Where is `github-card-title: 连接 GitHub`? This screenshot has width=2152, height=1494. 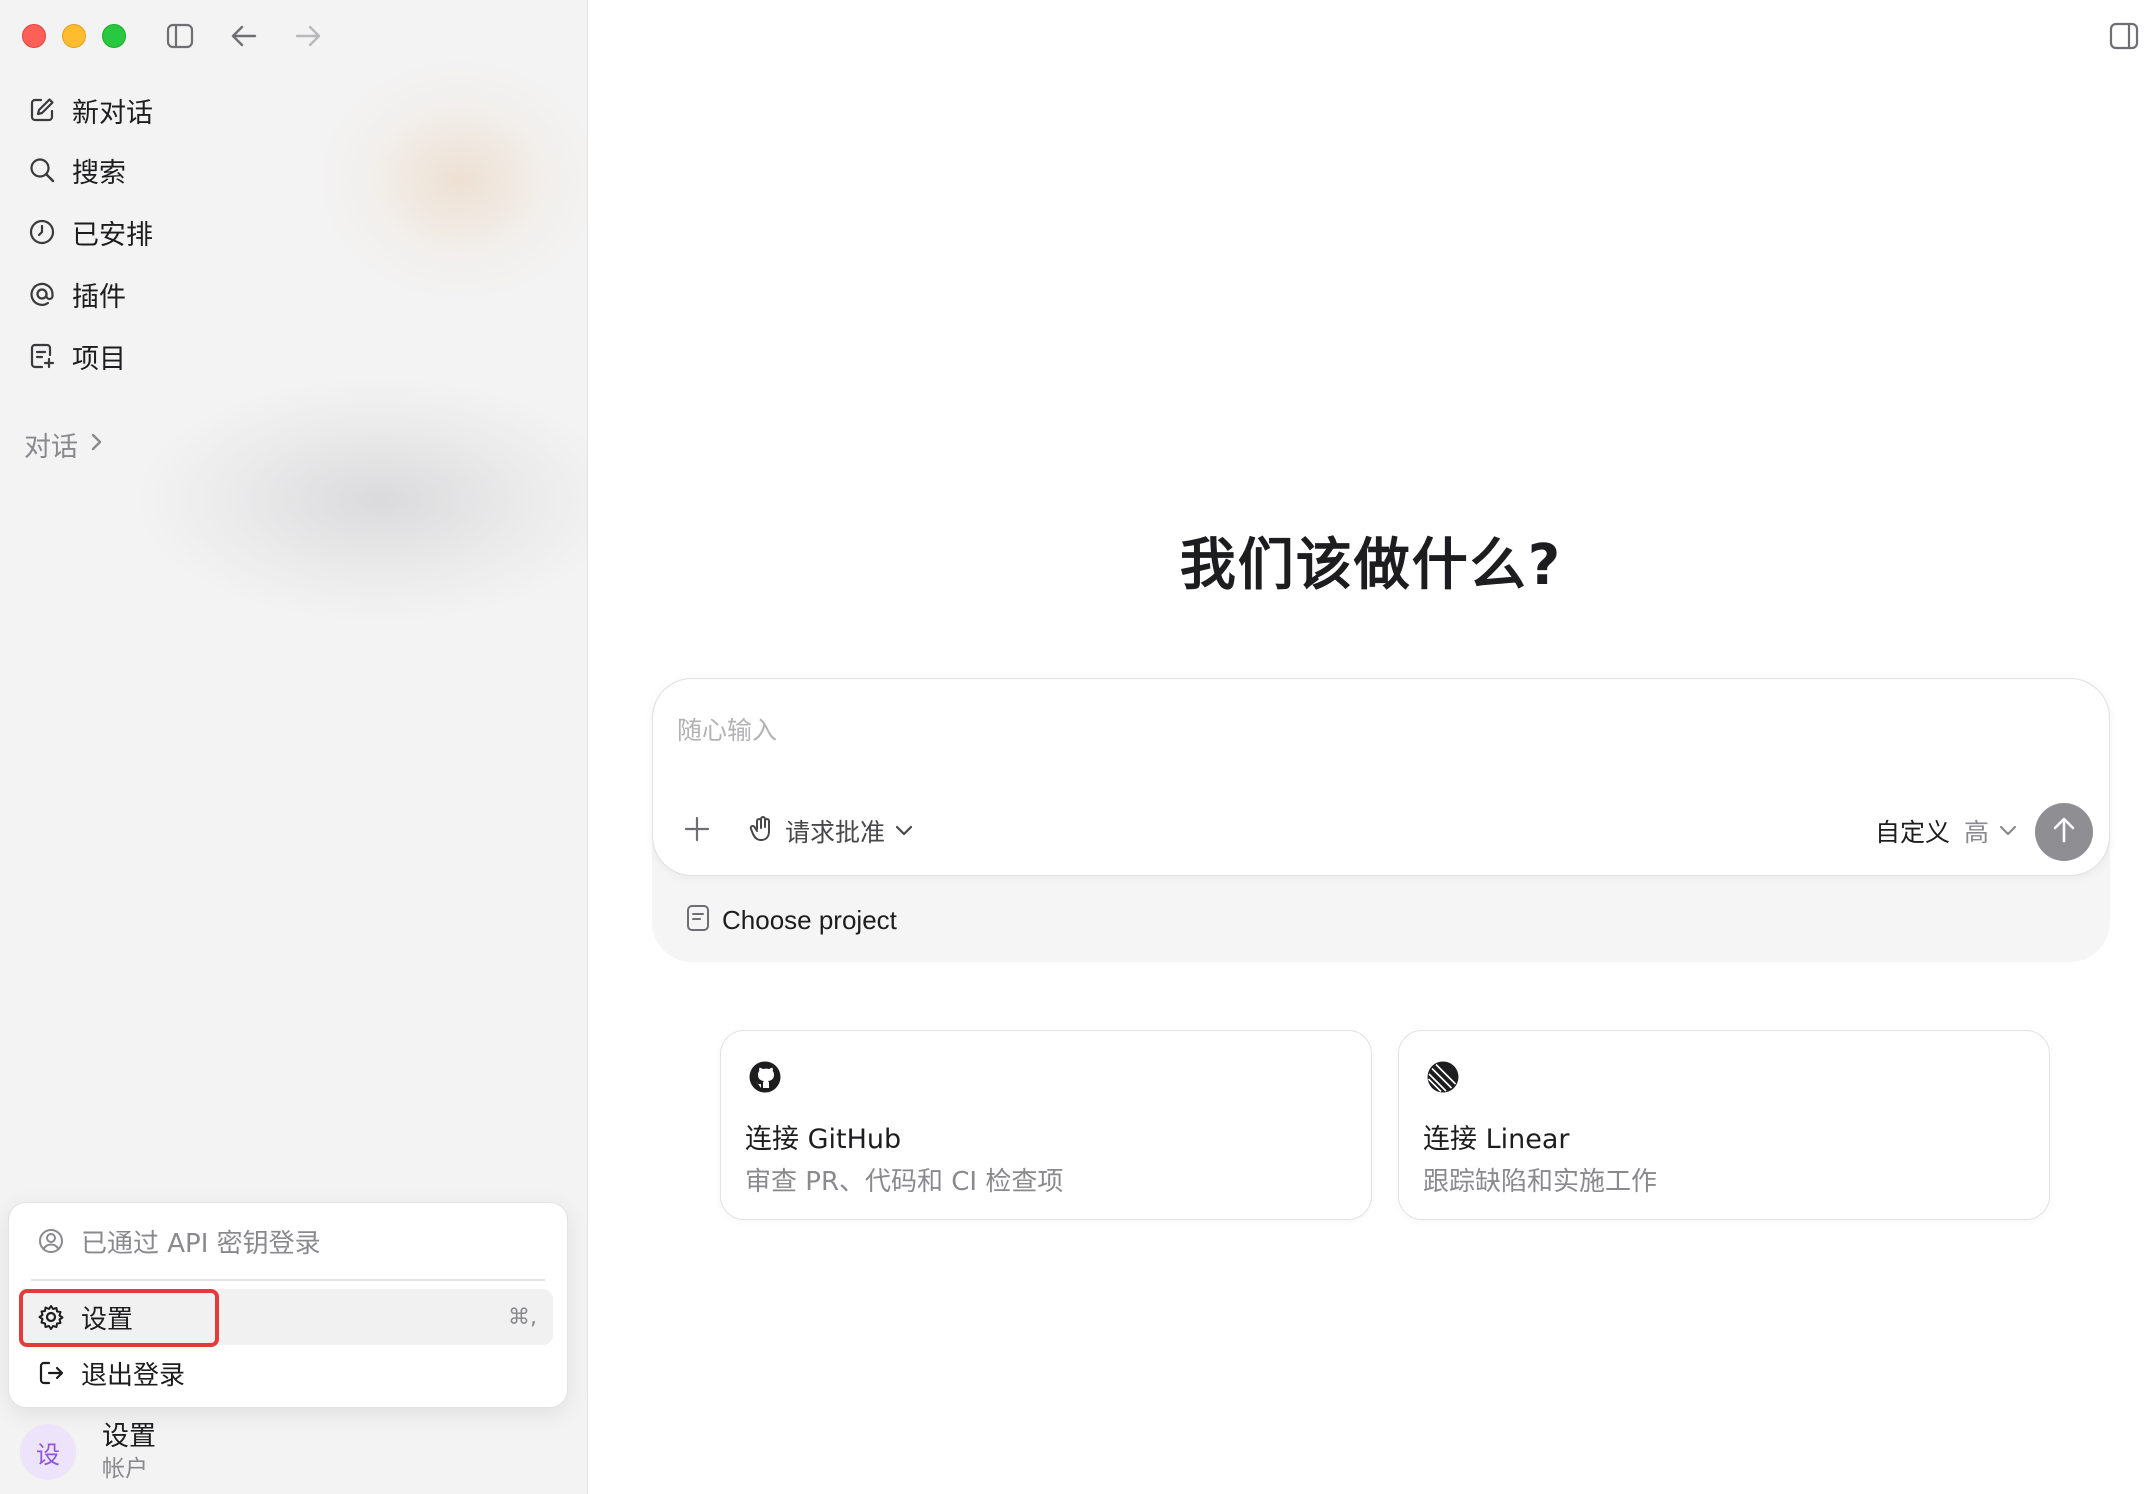
github-card-title: 连接 GitHub is located at coordinates (823, 1139).